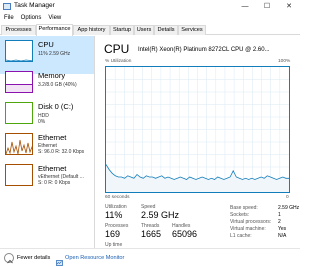  I want to click on sockets-label: Sockets:, so click(240, 215).